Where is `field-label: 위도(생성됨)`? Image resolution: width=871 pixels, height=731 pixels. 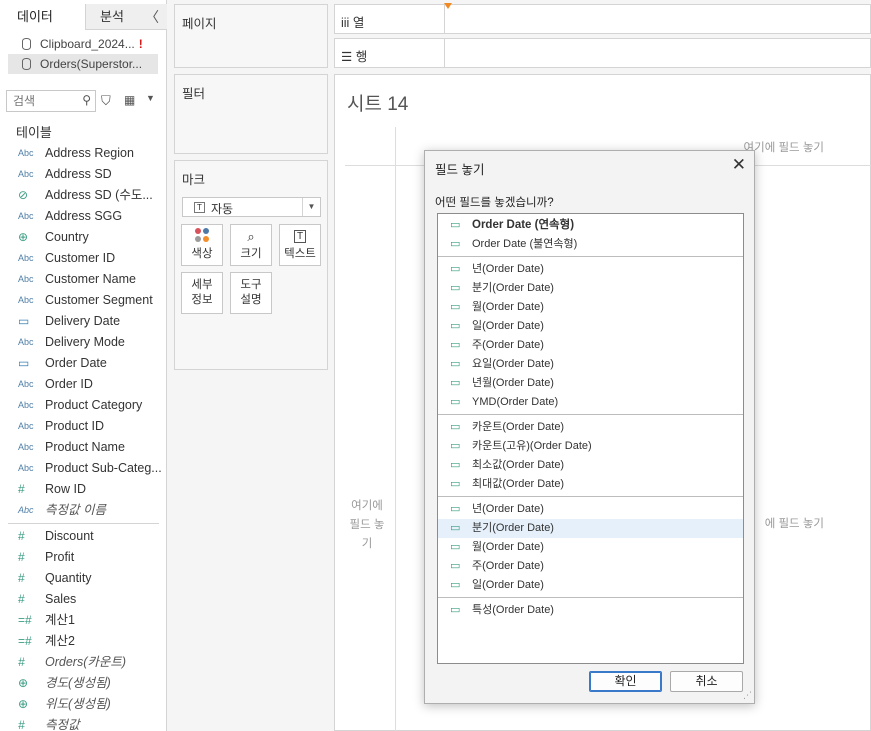
field-label: 위도(생성됨) is located at coordinates (78, 704).